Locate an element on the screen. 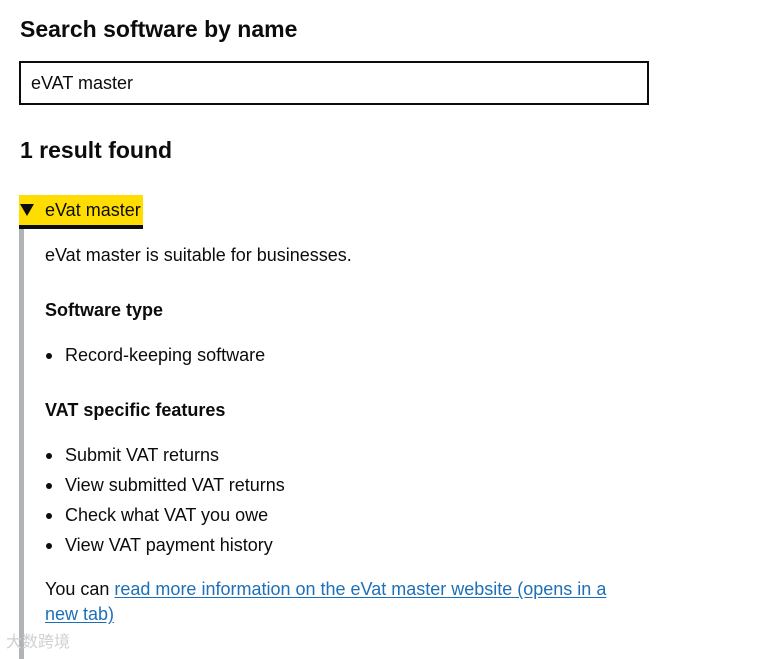 The width and height of the screenshot is (774, 659). list-item: Record-keeping software is located at coordinates (155, 355).